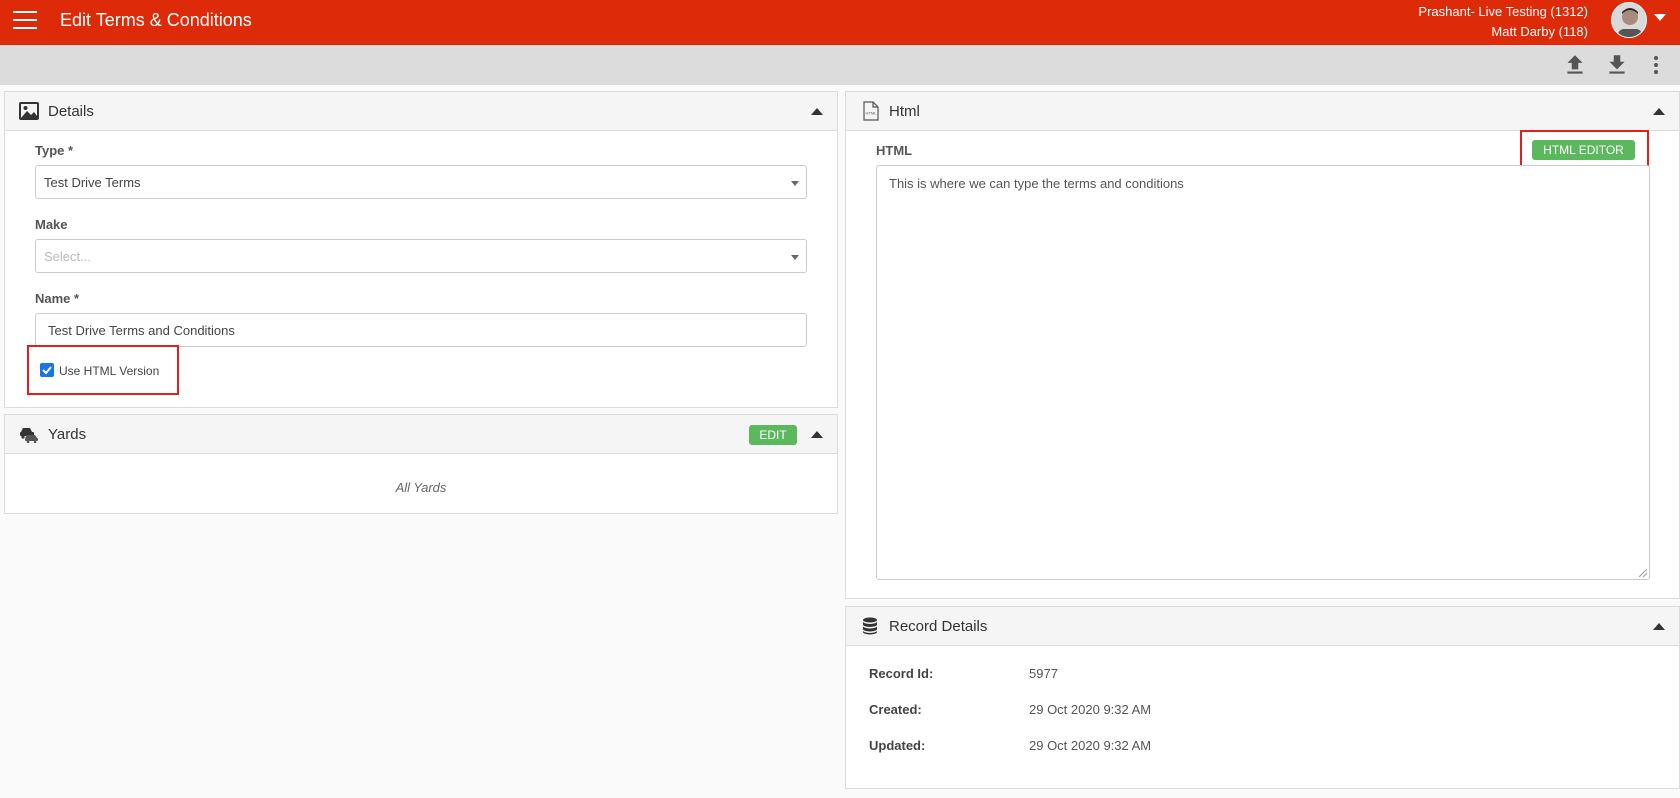  Describe the element at coordinates (421, 182) in the screenshot. I see `type-select: Test Drive Terms` at that location.